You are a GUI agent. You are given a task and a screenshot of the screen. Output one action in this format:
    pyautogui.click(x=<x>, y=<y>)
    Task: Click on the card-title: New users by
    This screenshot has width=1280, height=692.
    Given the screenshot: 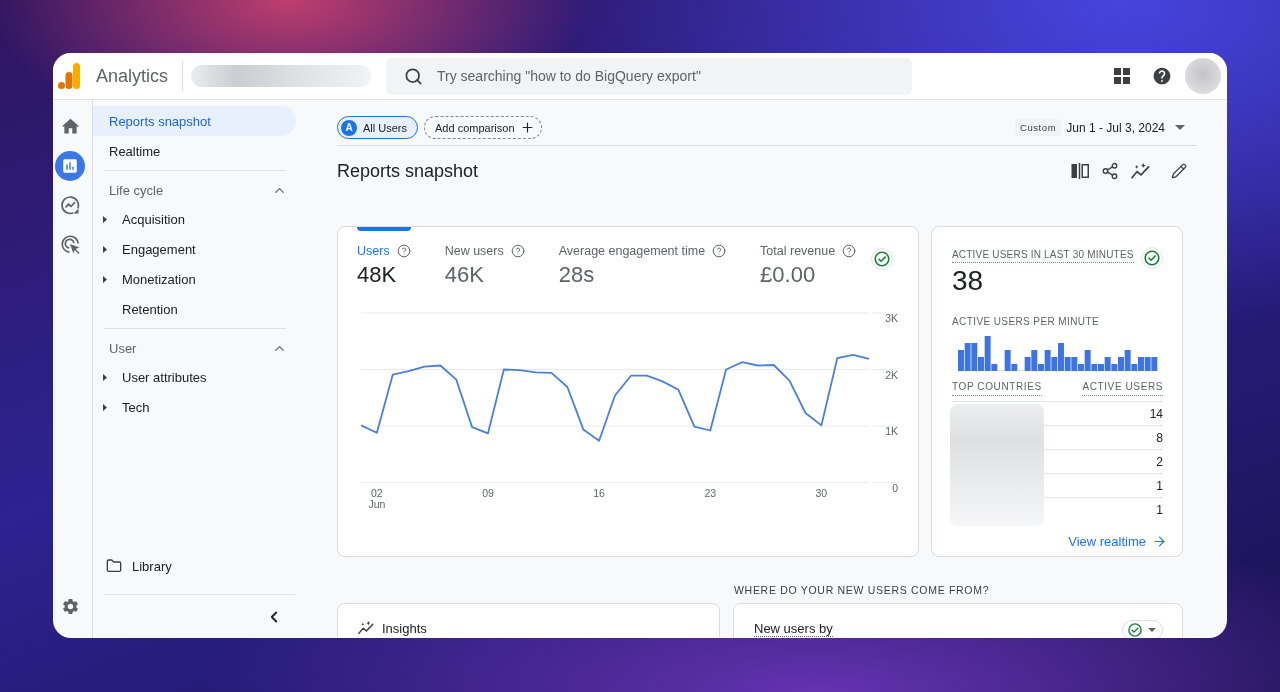 What is the action you would take?
    pyautogui.click(x=793, y=629)
    